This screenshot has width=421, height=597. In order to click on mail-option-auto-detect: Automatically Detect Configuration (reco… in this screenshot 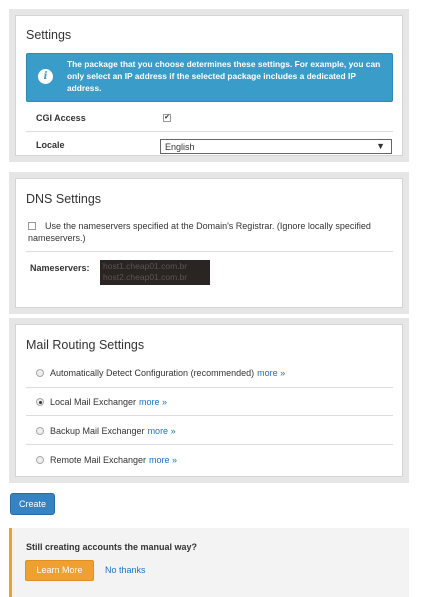, I will do `click(160, 373)`.